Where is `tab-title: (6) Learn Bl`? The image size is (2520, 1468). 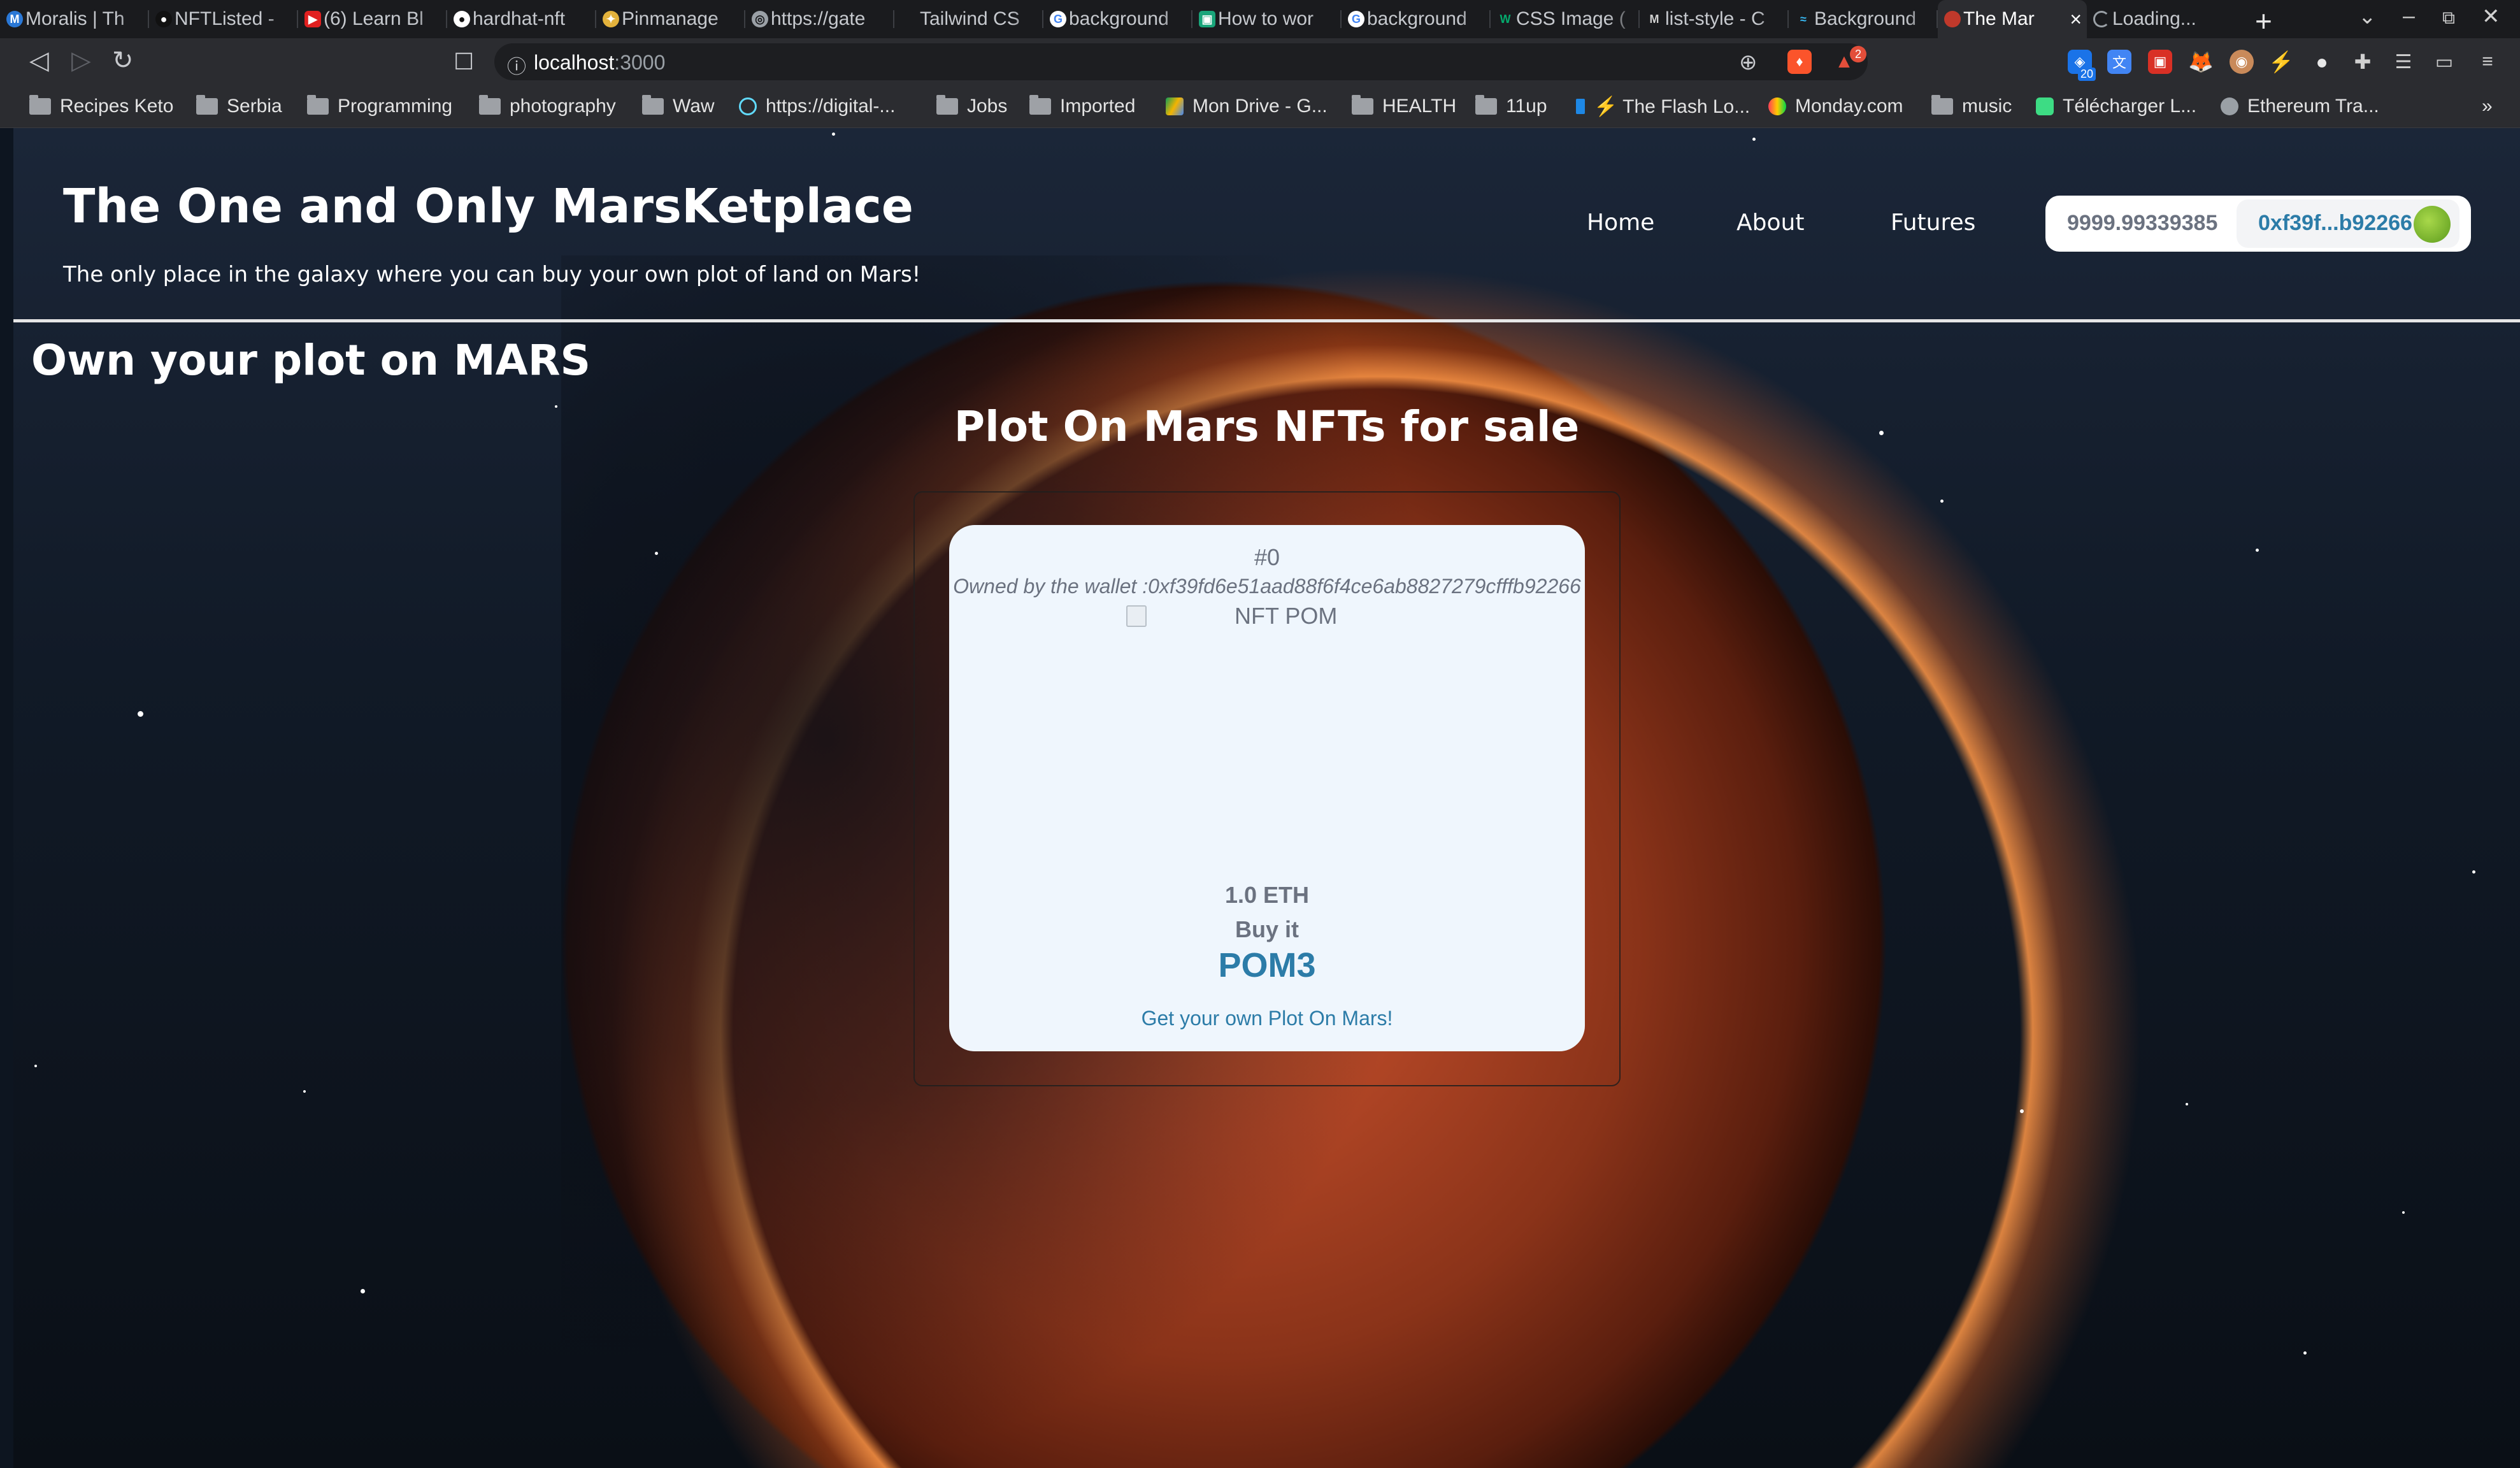
tab-title: (6) Learn Bl is located at coordinates (374, 19).